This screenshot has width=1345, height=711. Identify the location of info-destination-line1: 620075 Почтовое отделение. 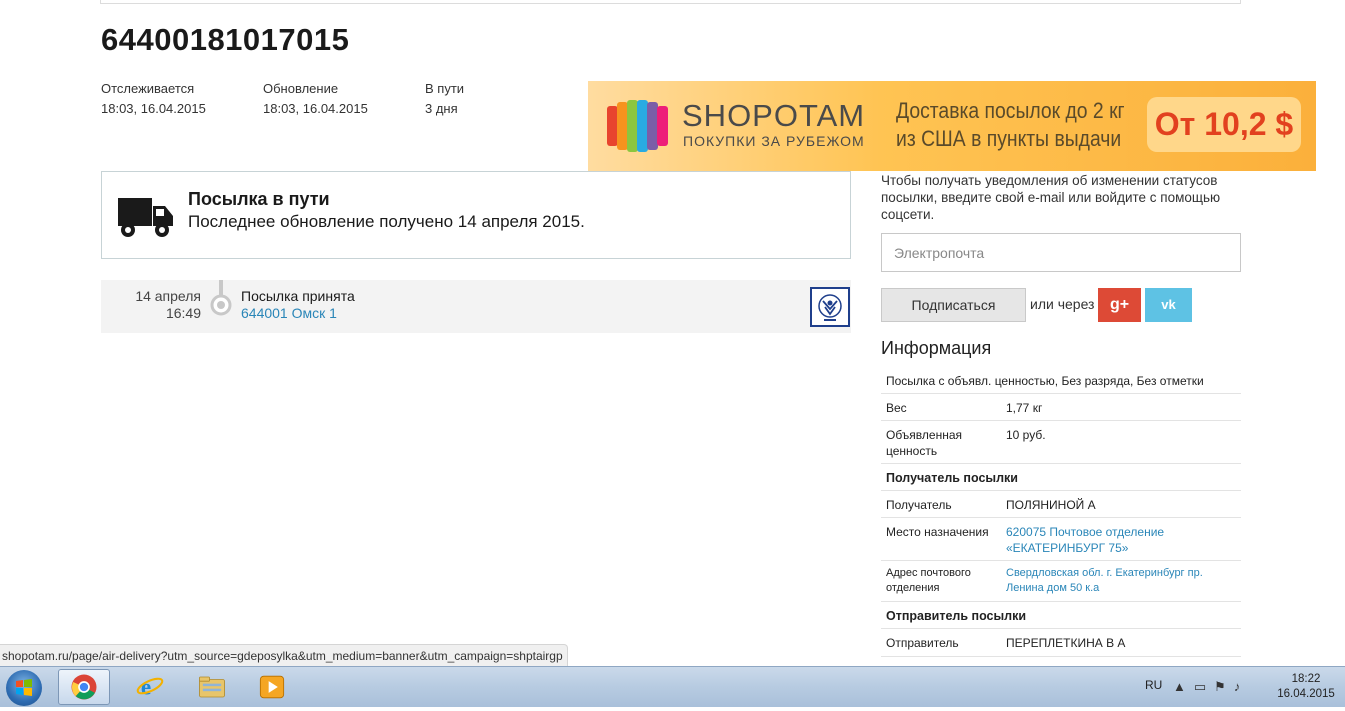
(1121, 532).